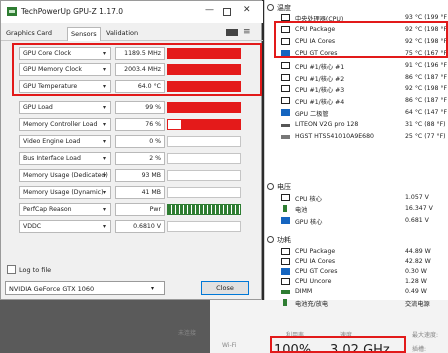  Describe the element at coordinates (29, 34) in the screenshot. I see `tab-graphics-card: Graphics Card` at that location.